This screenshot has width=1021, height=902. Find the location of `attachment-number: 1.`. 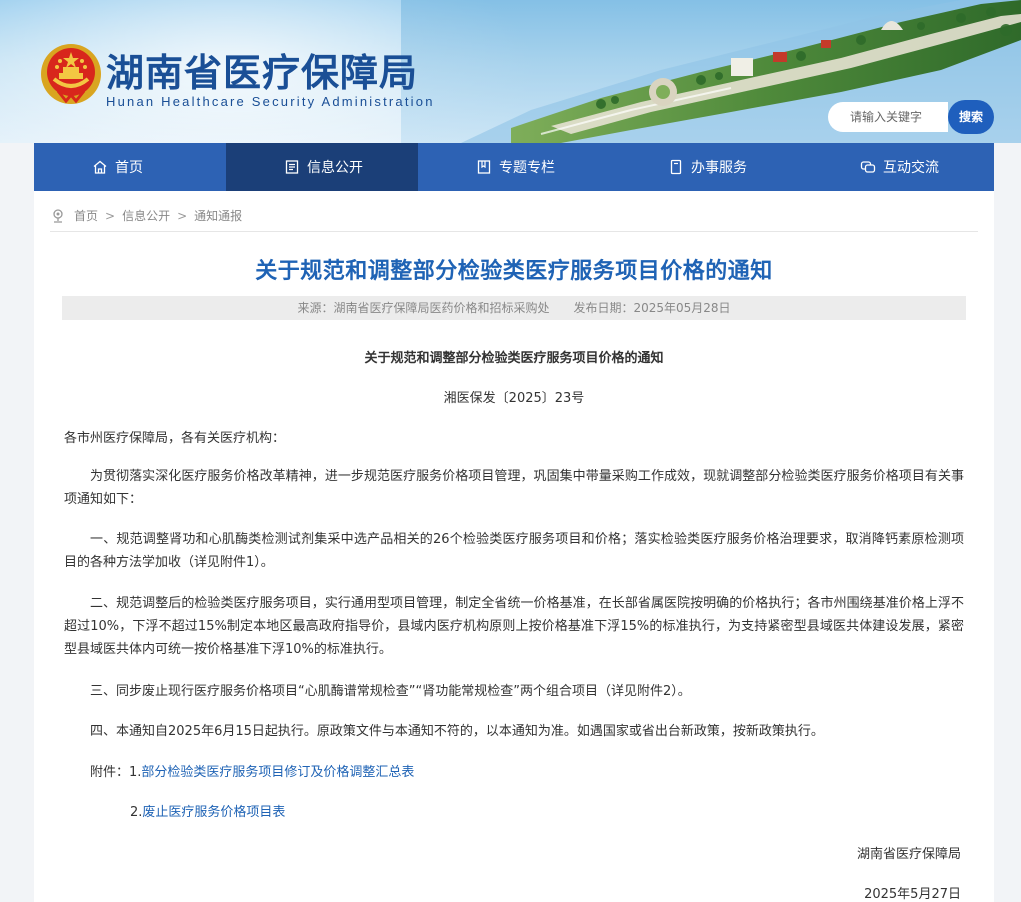

attachment-number: 1. is located at coordinates (135, 772).